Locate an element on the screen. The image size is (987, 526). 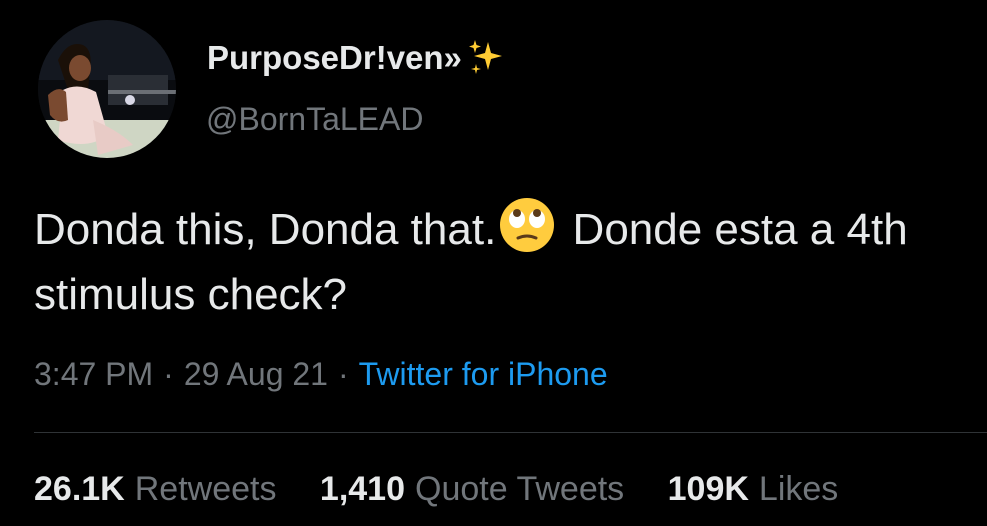
divider is located at coordinates (510, 432).